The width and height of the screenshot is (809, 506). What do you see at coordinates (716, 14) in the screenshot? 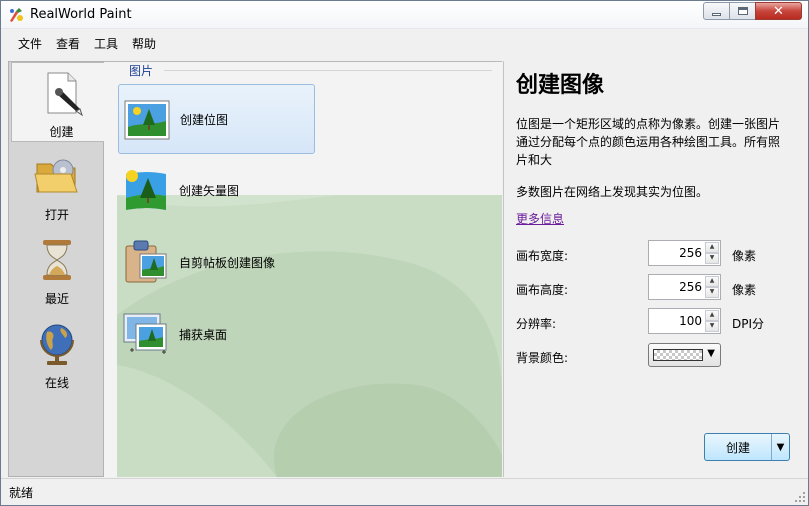
I see `minimize-icon` at bounding box center [716, 14].